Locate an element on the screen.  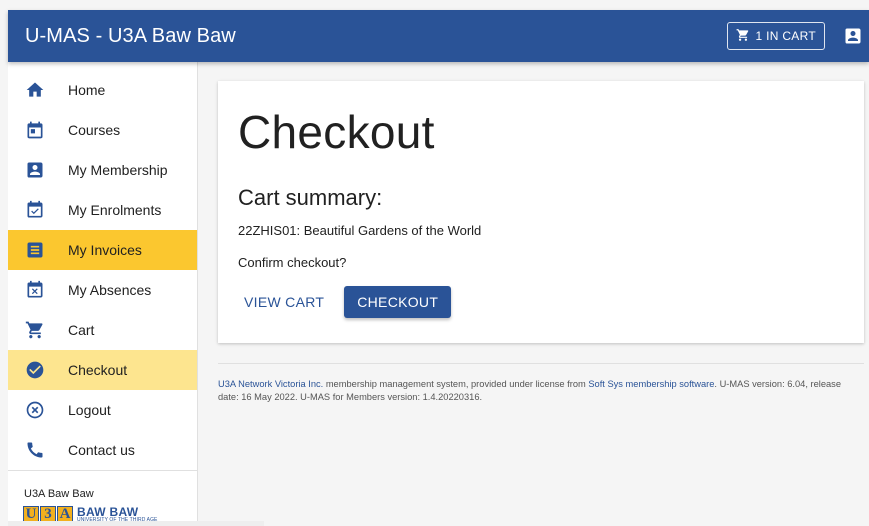
footer-divider is located at coordinates (541, 363).